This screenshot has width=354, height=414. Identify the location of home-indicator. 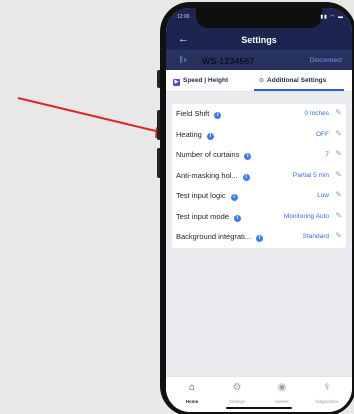
(259, 408).